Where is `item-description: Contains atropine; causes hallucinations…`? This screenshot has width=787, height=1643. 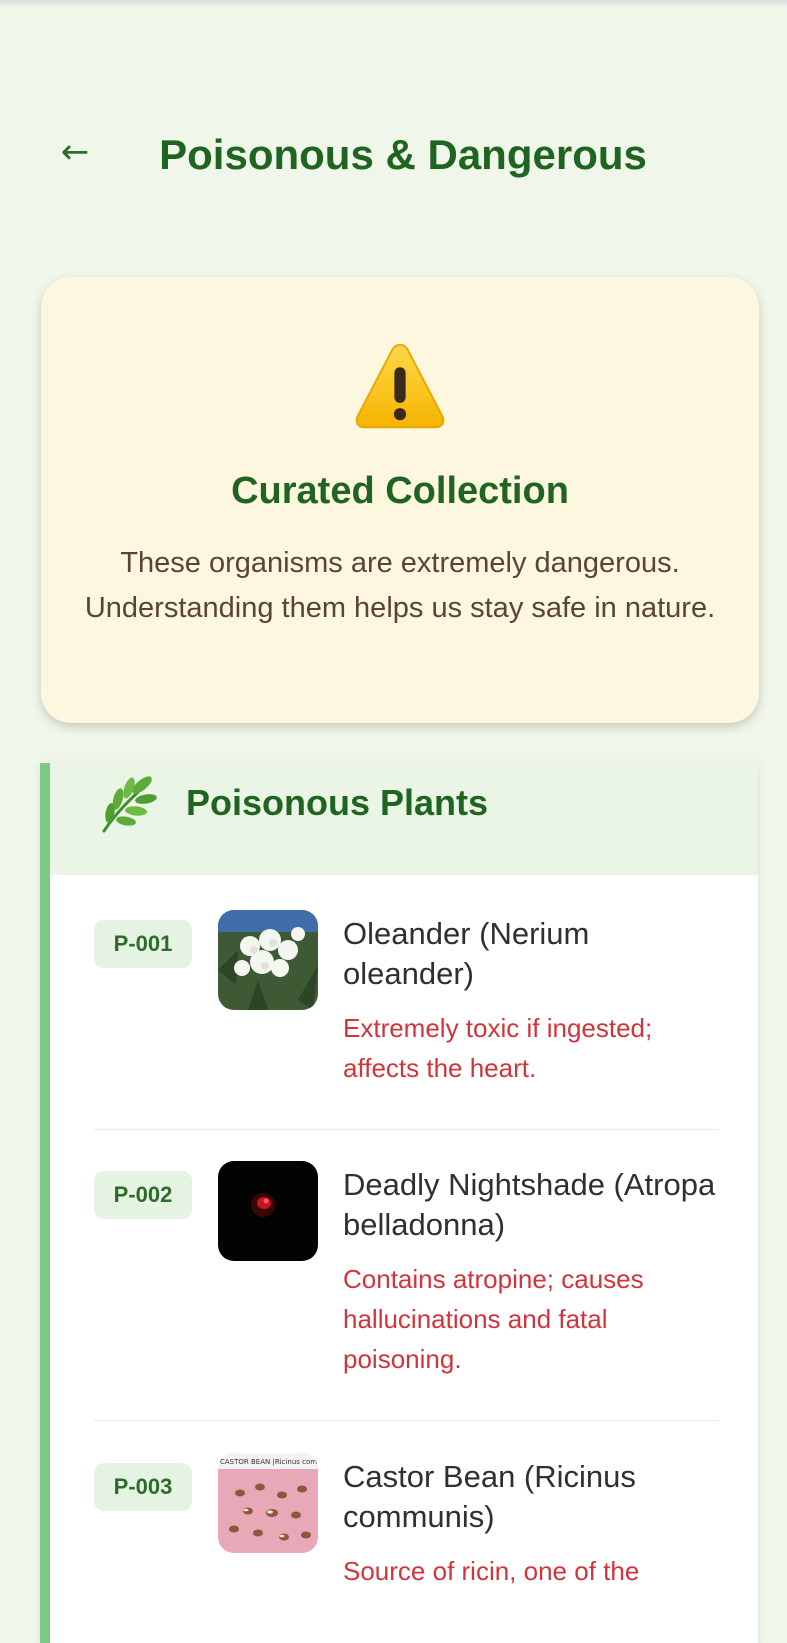 item-description: Contains atropine; causes hallucinations… is located at coordinates (493, 1319).